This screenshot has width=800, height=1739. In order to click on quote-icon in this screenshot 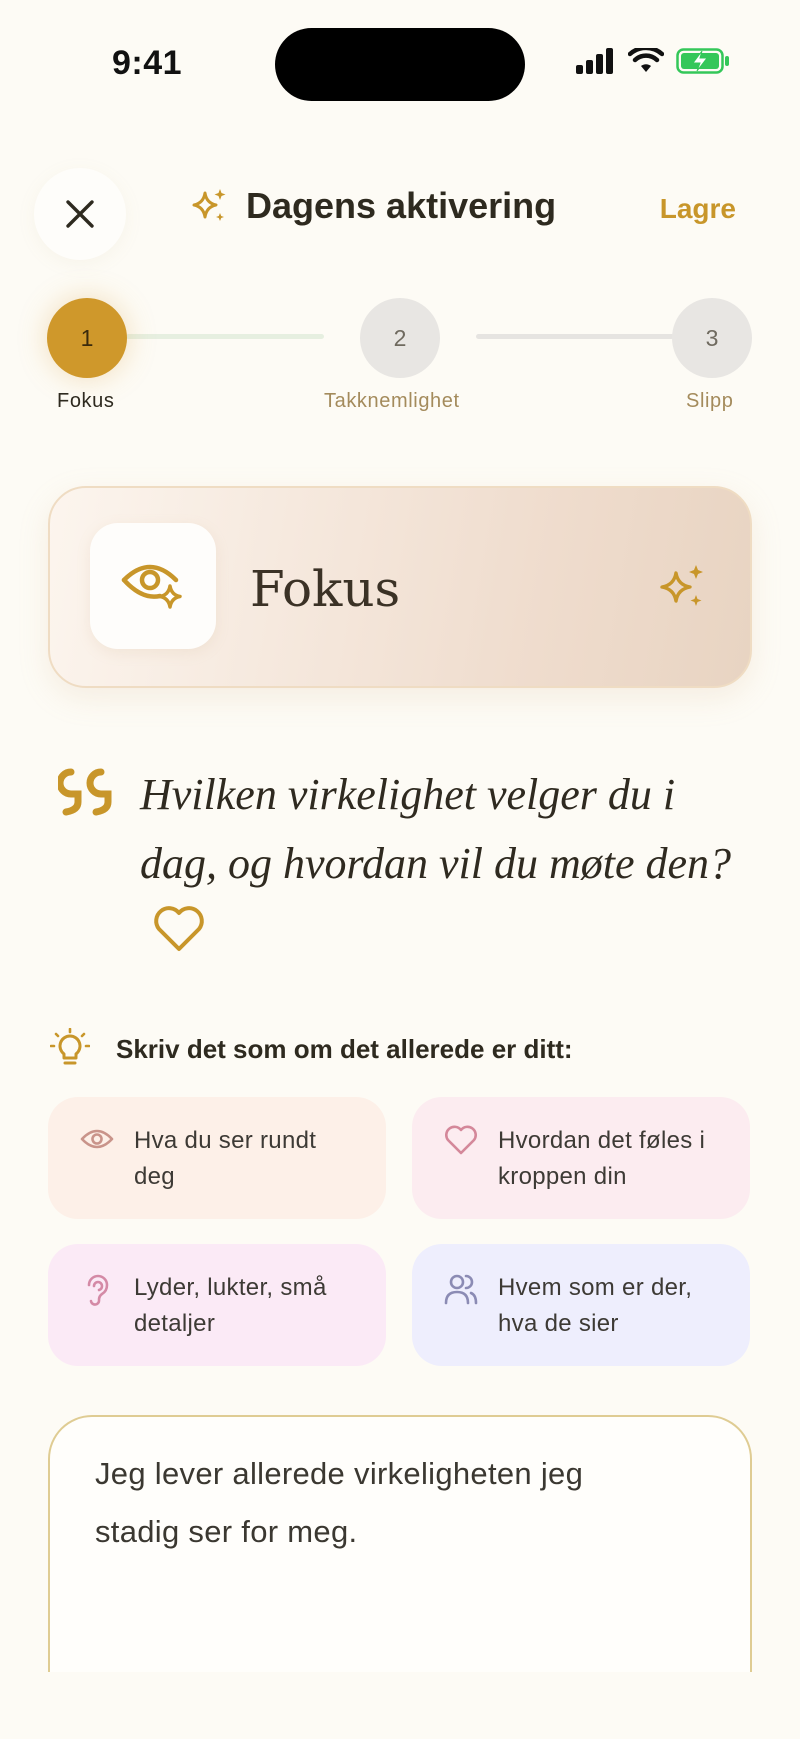, I will do `click(87, 796)`.